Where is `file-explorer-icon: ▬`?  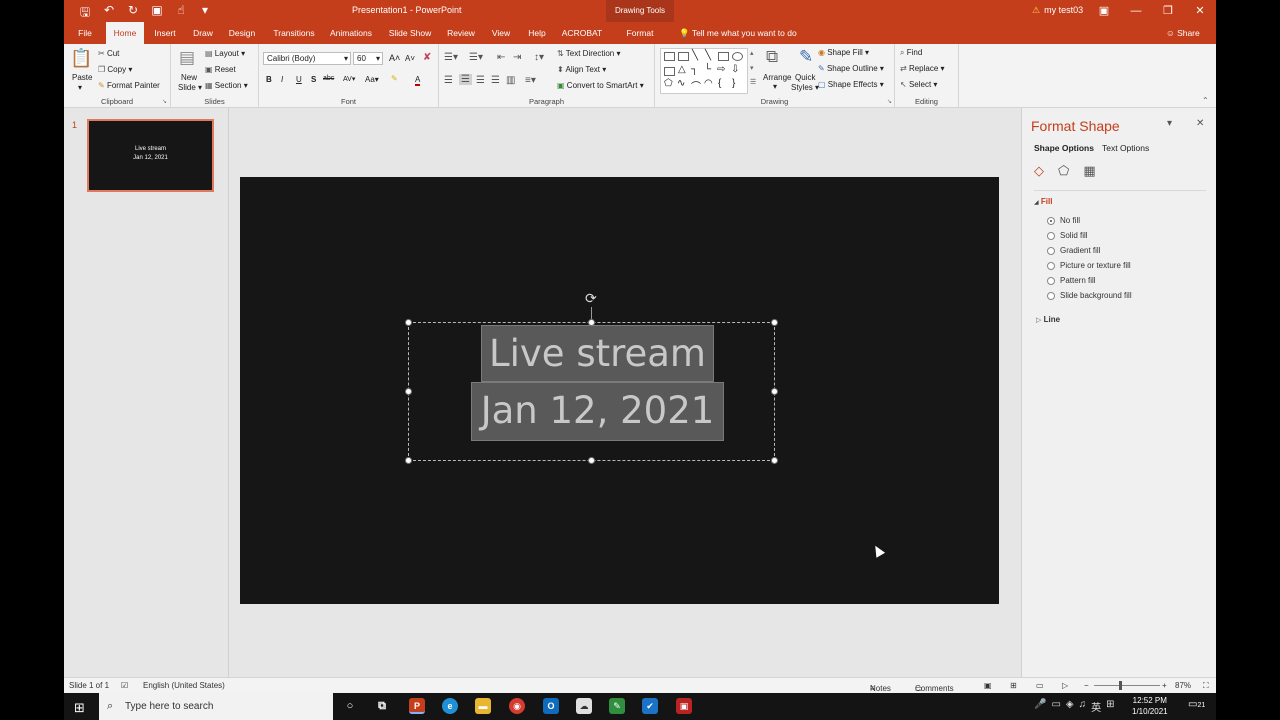 file-explorer-icon: ▬ is located at coordinates (483, 706).